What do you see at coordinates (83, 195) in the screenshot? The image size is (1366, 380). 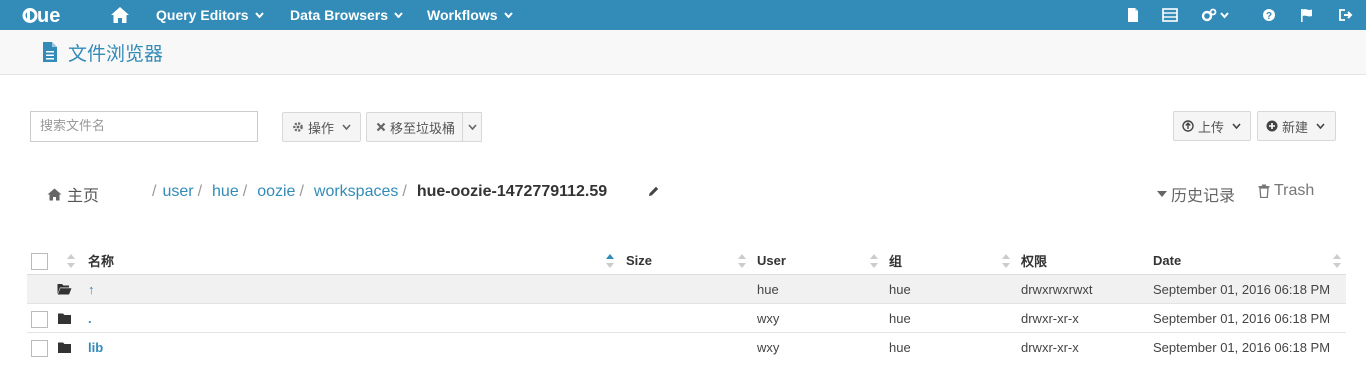 I see `breadcrumb-home-label: 主页` at bounding box center [83, 195].